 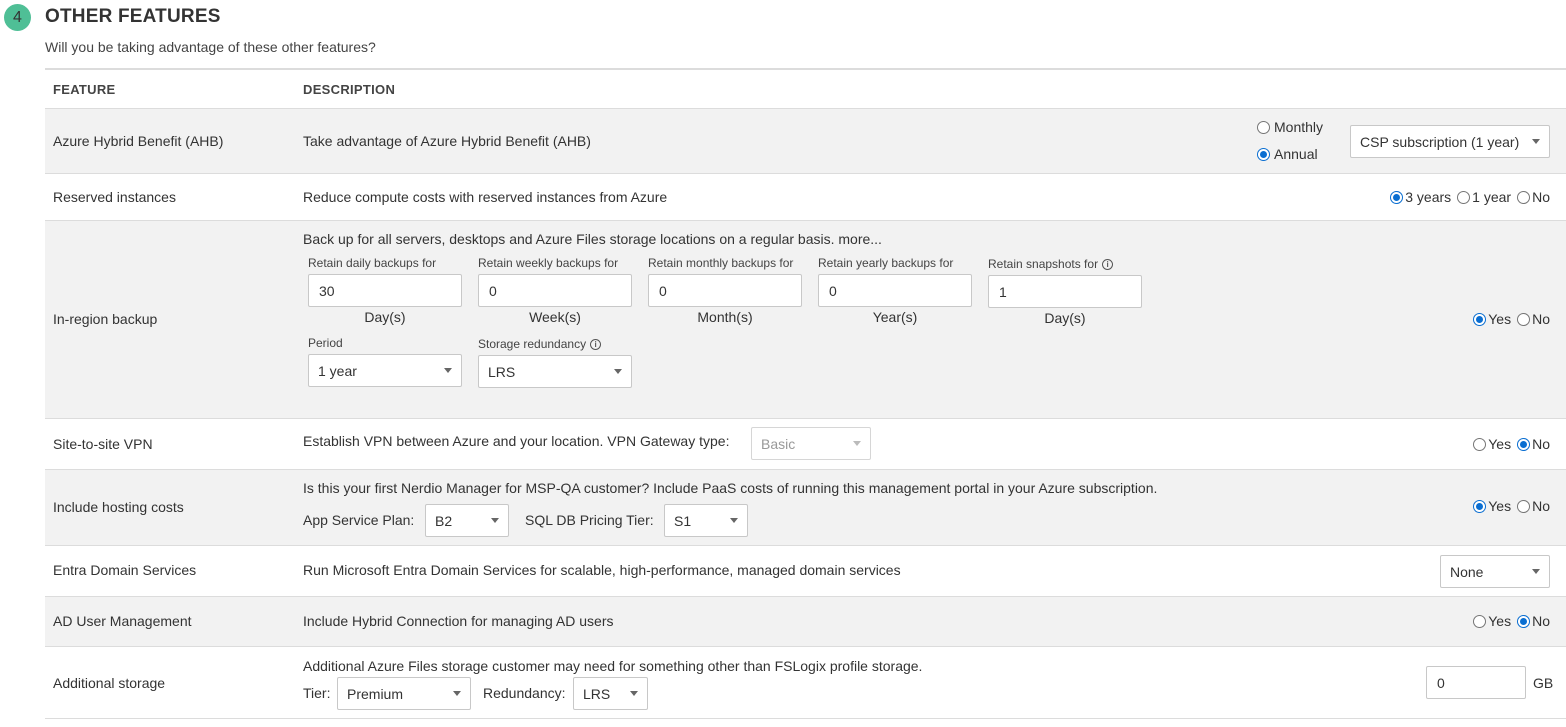 I want to click on radio-annual-circle, so click(x=1263, y=154).